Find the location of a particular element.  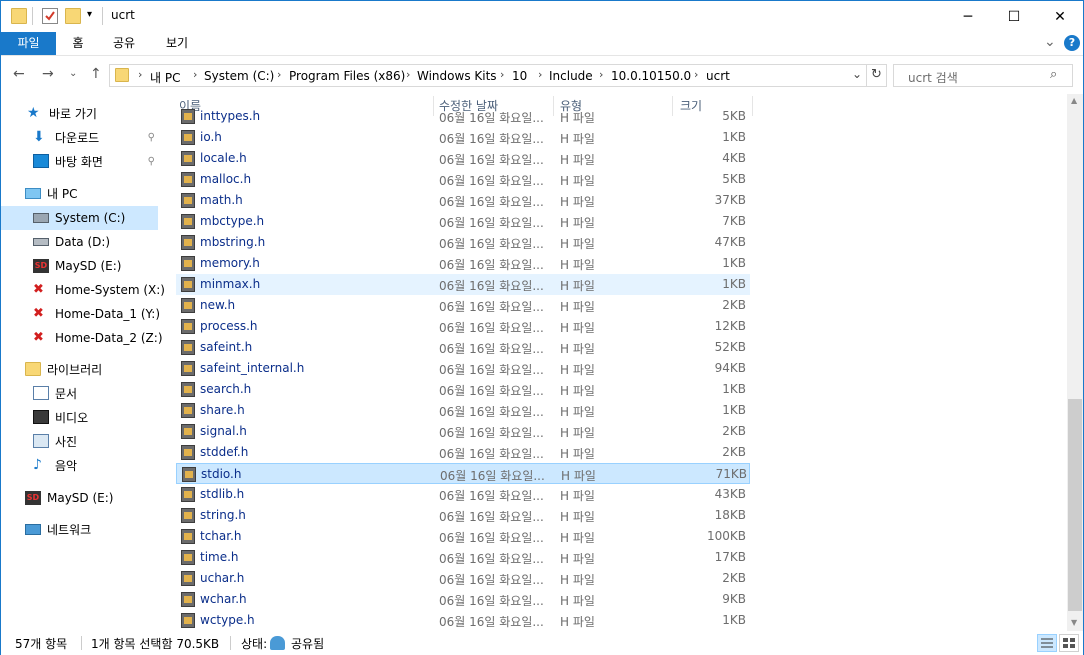

nav-drive-y: ✖ Home-Data_1 (Y:) is located at coordinates (96, 314).